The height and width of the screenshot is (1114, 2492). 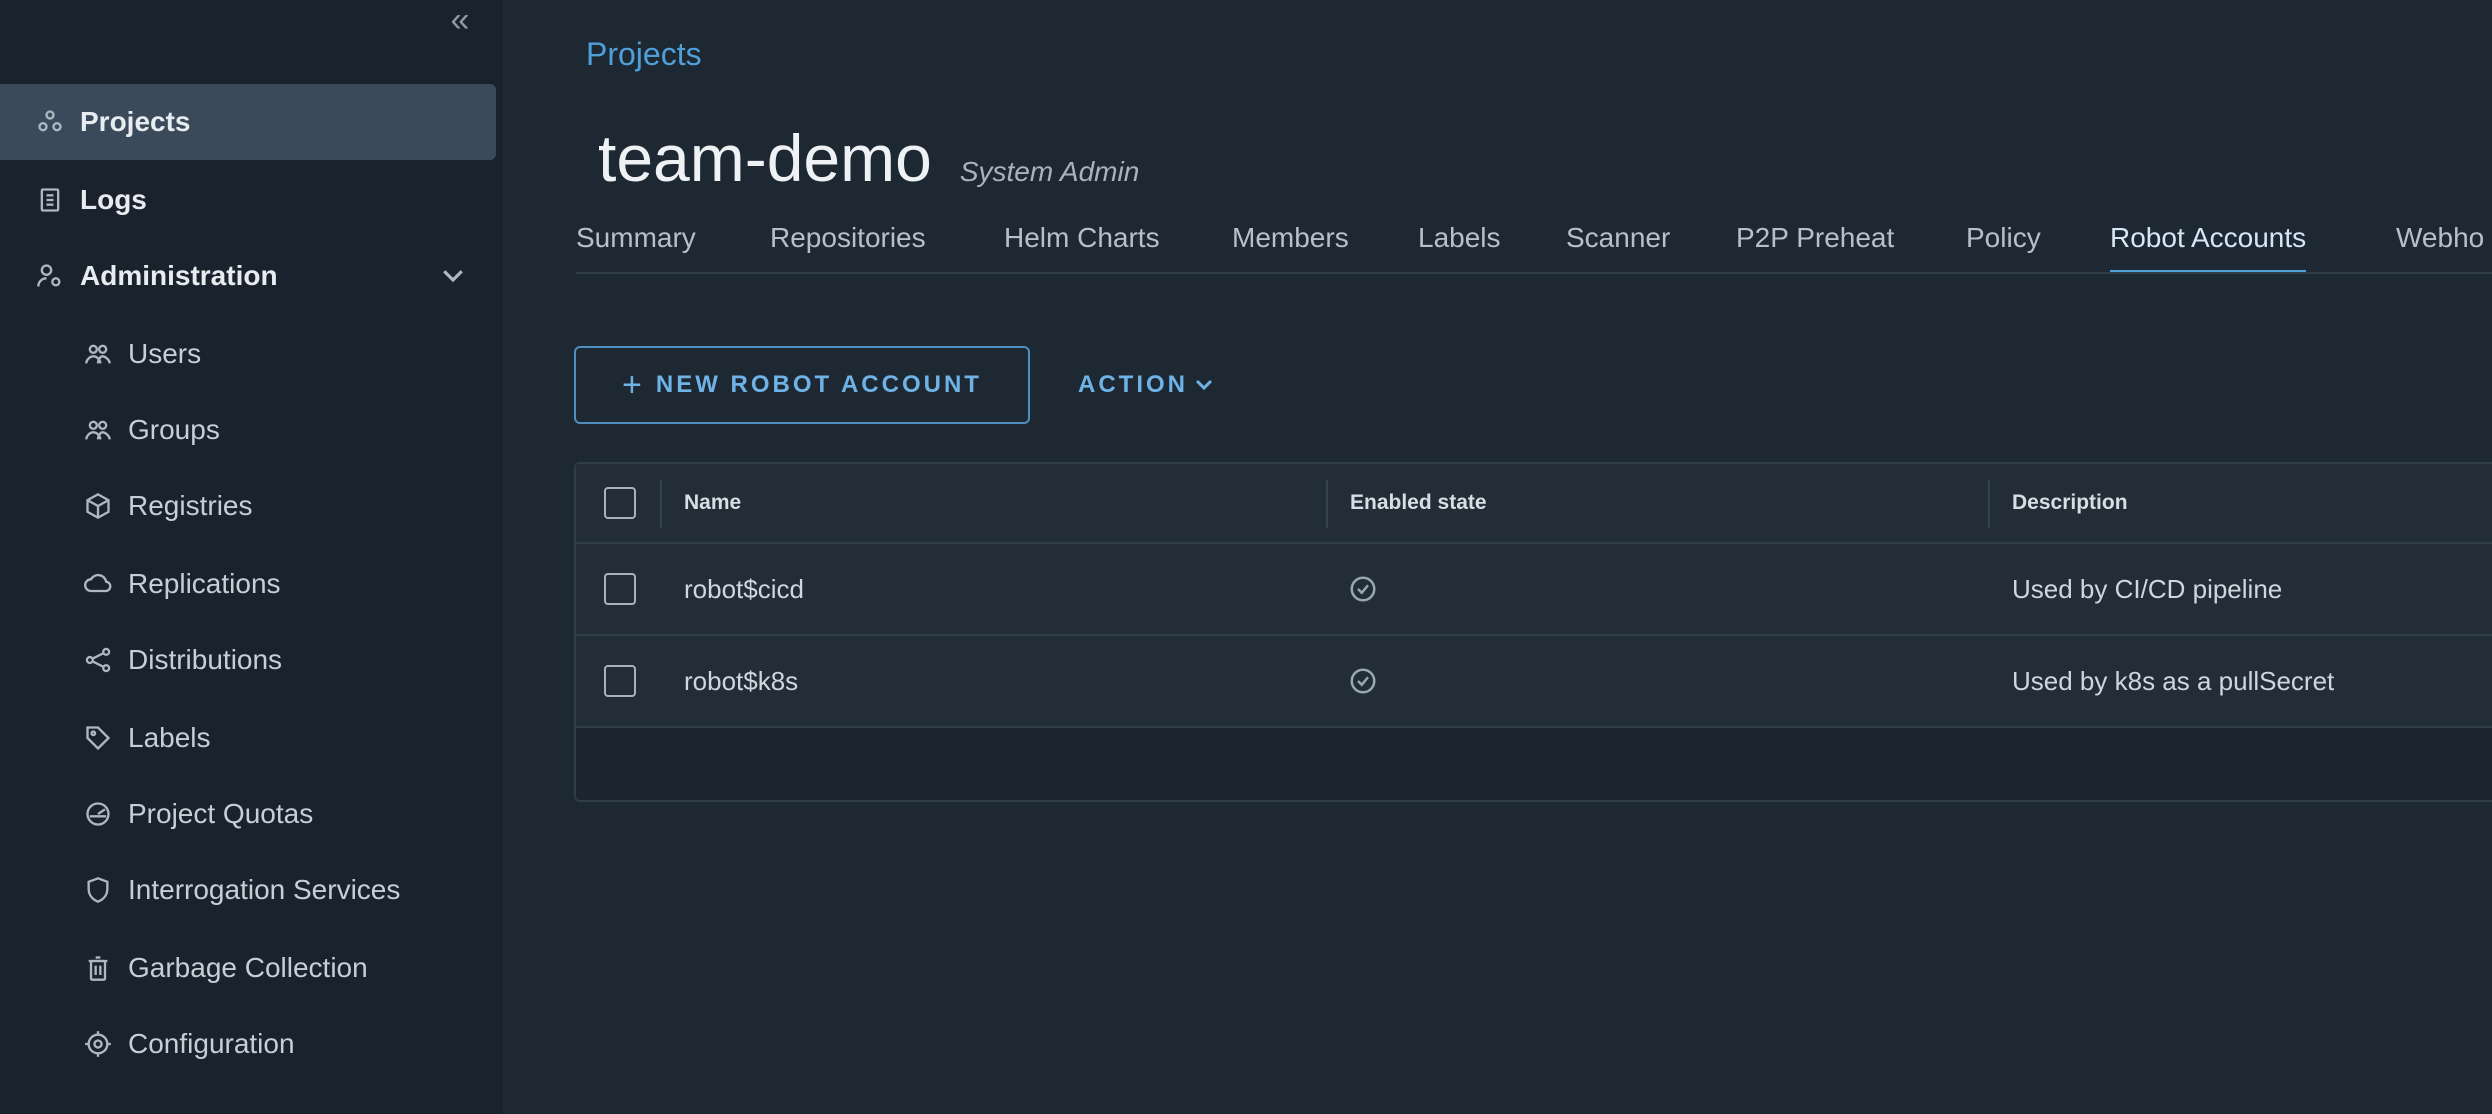 I want to click on sidebar-item-label: Administration, so click(x=179, y=275).